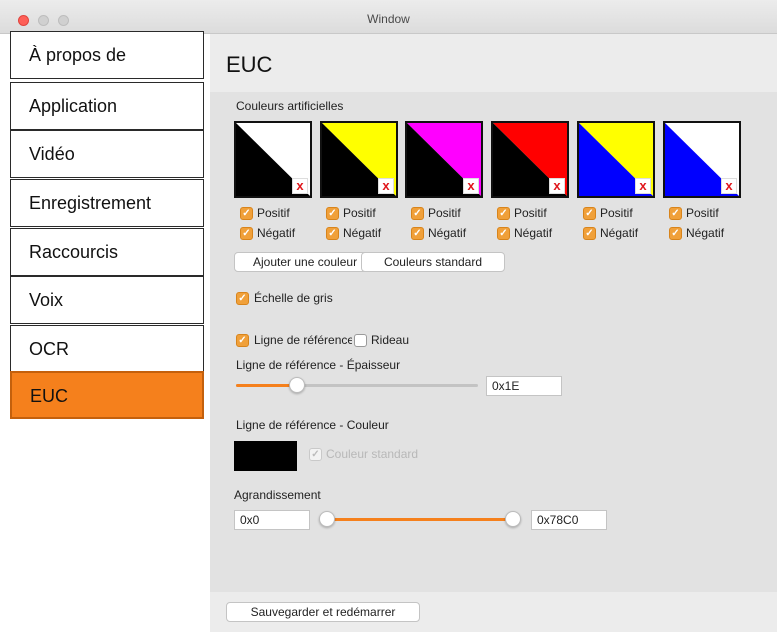 Image resolution: width=777 pixels, height=632 pixels. What do you see at coordinates (390, 340) in the screenshot?
I see `curtain-label: Rideau` at bounding box center [390, 340].